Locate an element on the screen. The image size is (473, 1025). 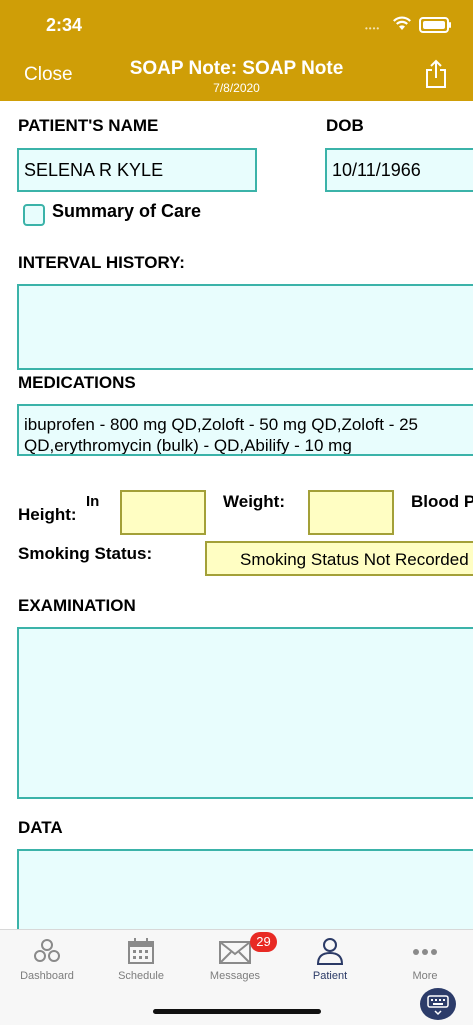
patient-name-field: SELENA R KYLE is located at coordinates (137, 170).